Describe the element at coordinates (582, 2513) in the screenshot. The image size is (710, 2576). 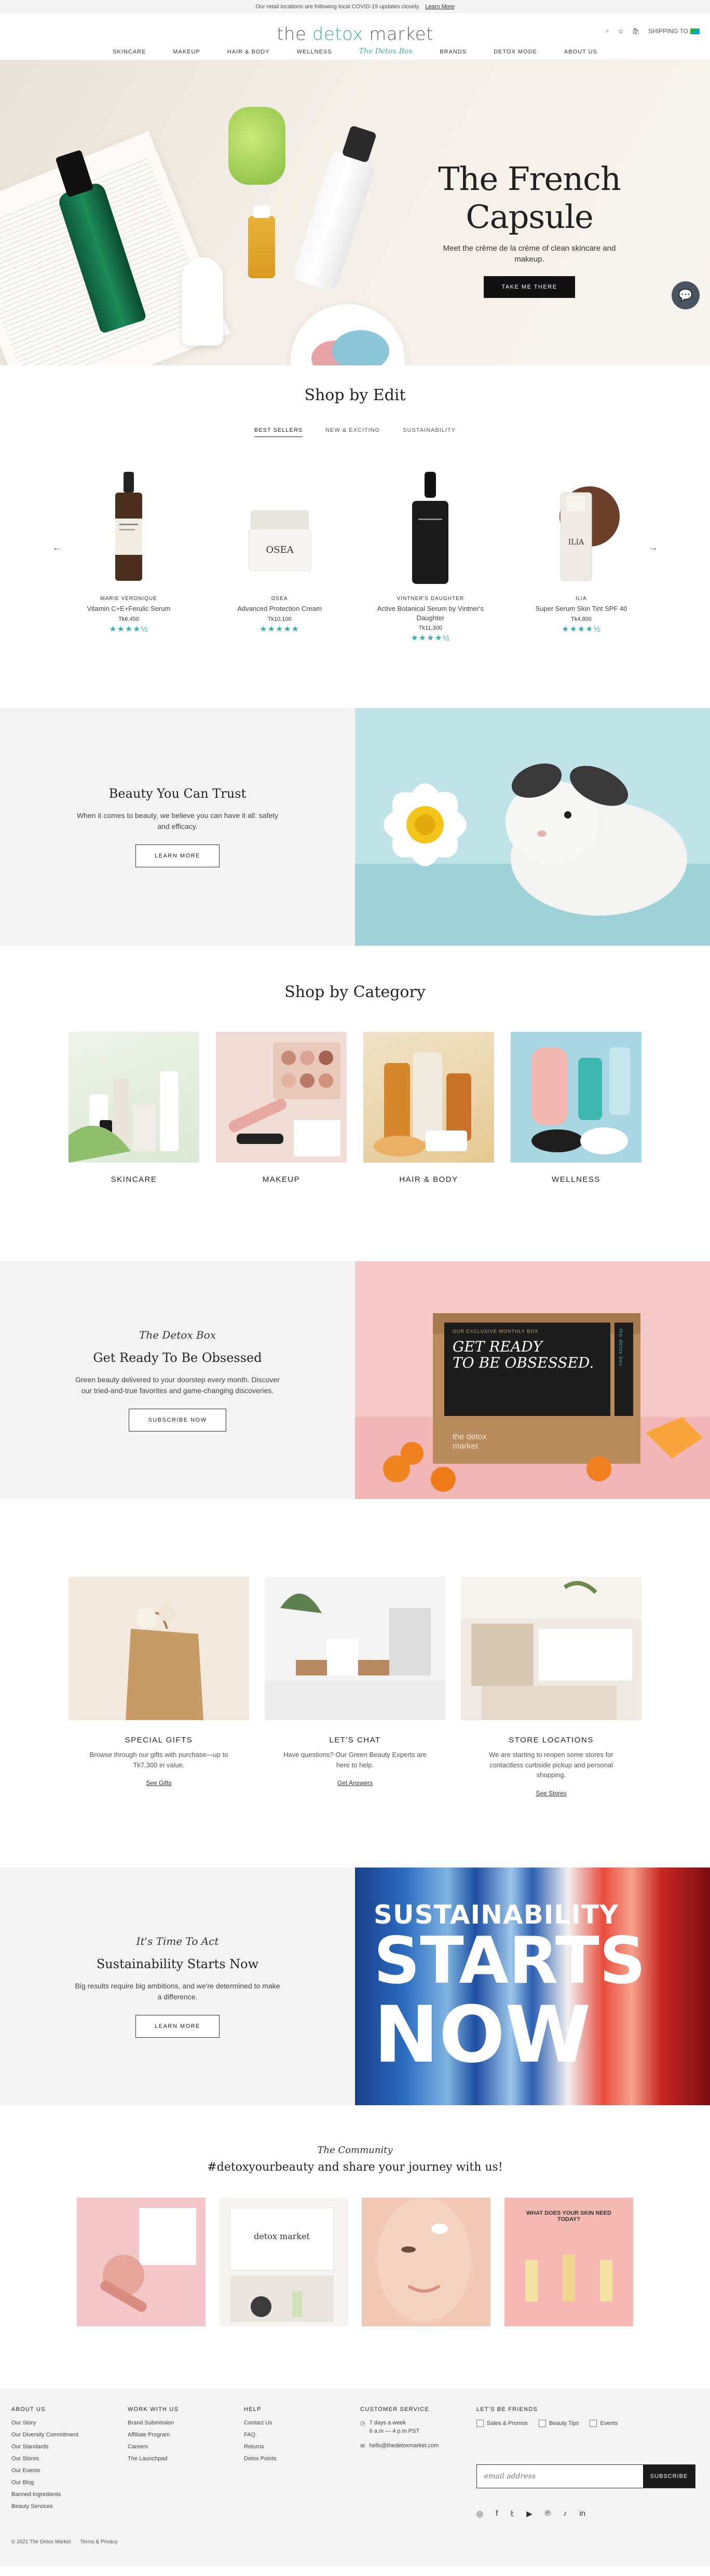
I see `linkedin-icon: in` at that location.